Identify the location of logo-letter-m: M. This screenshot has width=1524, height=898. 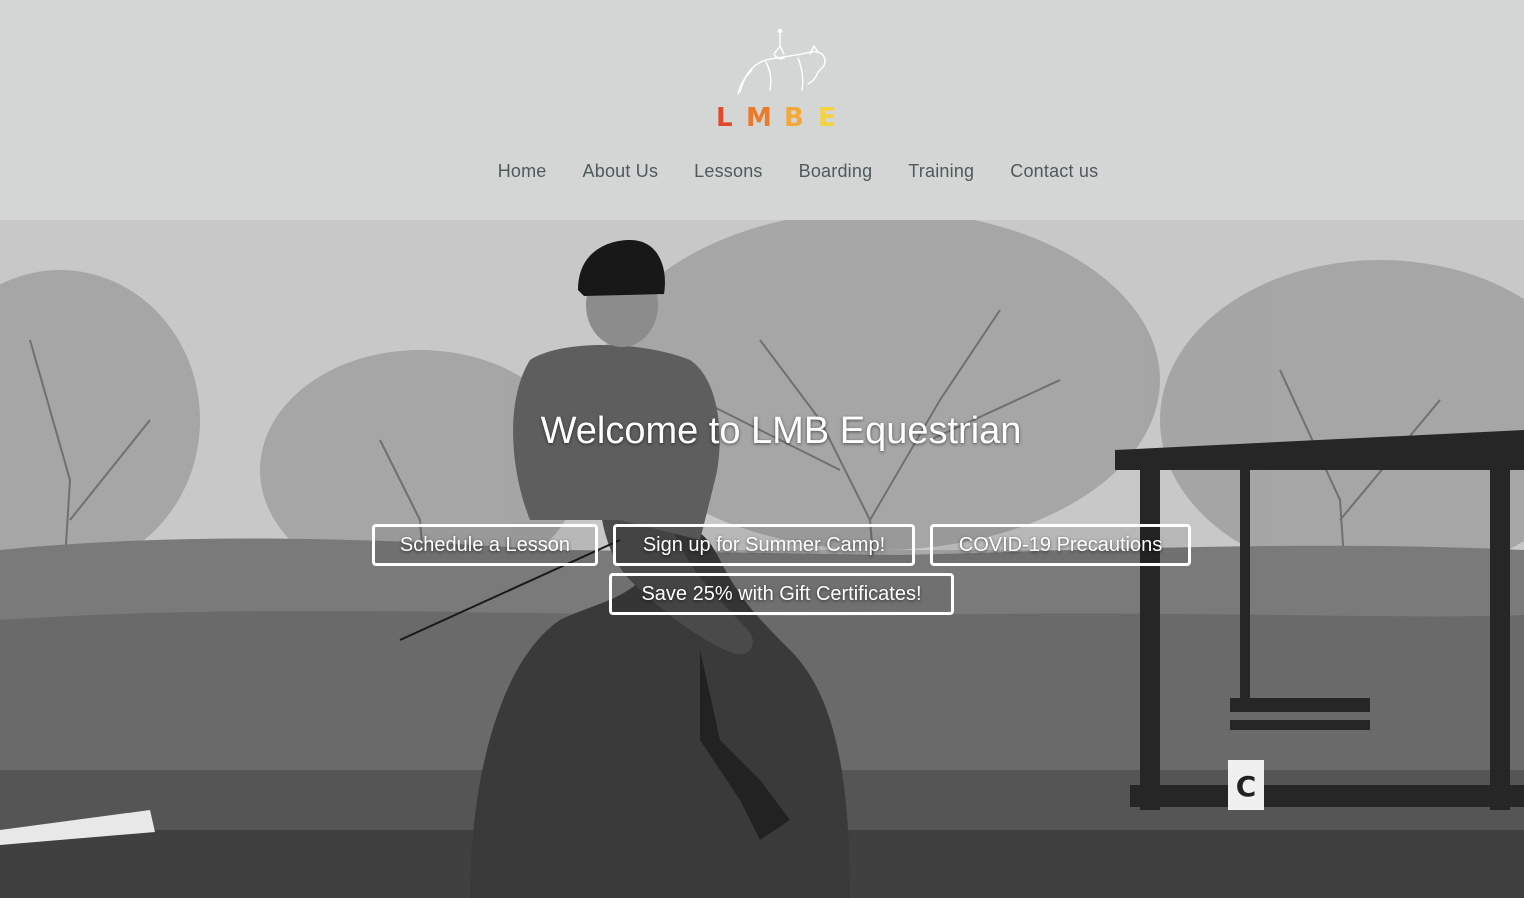
(759, 117).